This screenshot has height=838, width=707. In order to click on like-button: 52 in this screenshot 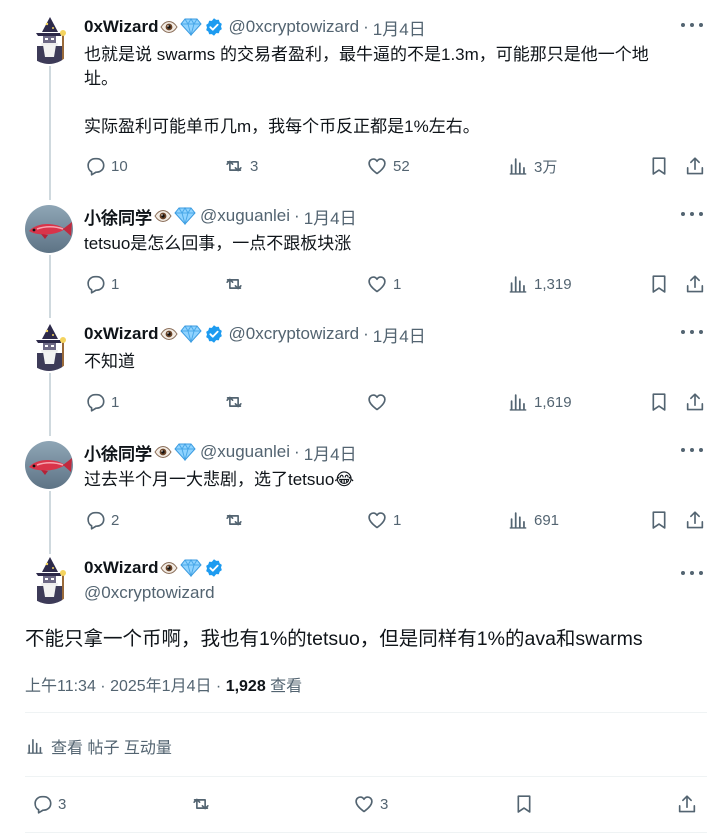, I will do `click(388, 166)`.